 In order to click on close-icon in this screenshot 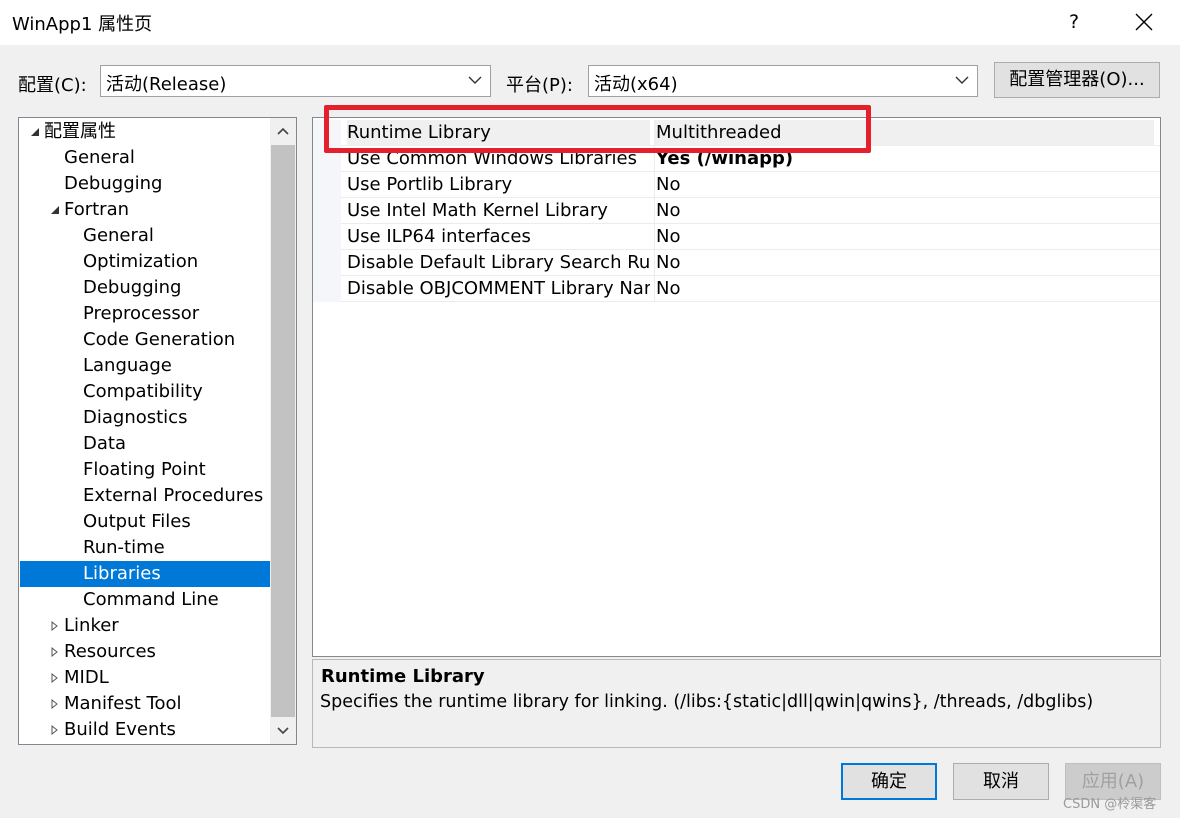, I will do `click(1144, 22)`.